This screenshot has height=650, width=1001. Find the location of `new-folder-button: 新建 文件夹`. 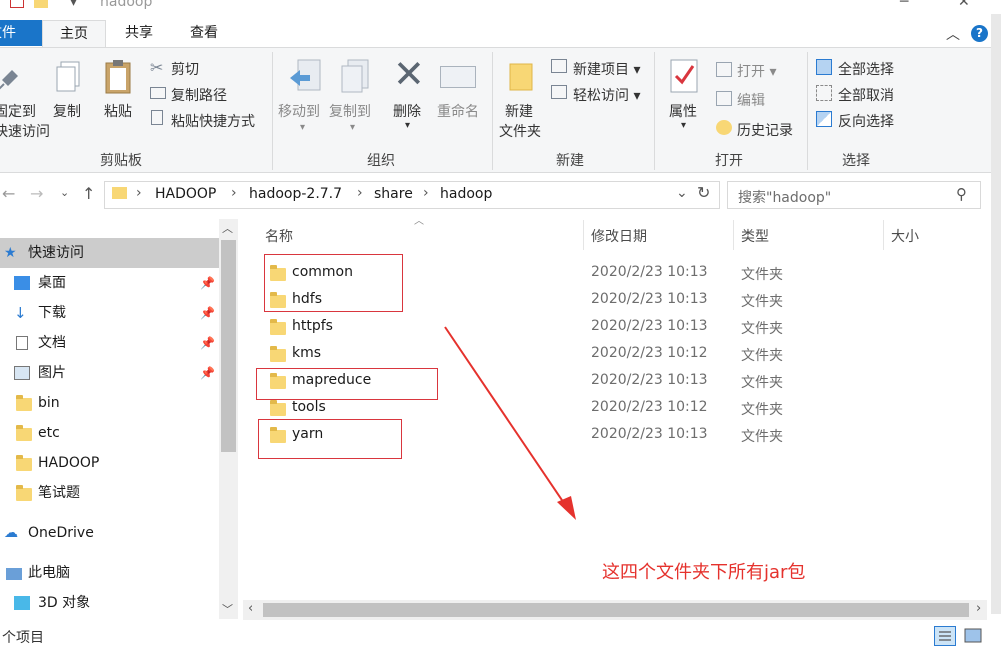

new-folder-button: 新建 文件夹 is located at coordinates (520, 121).